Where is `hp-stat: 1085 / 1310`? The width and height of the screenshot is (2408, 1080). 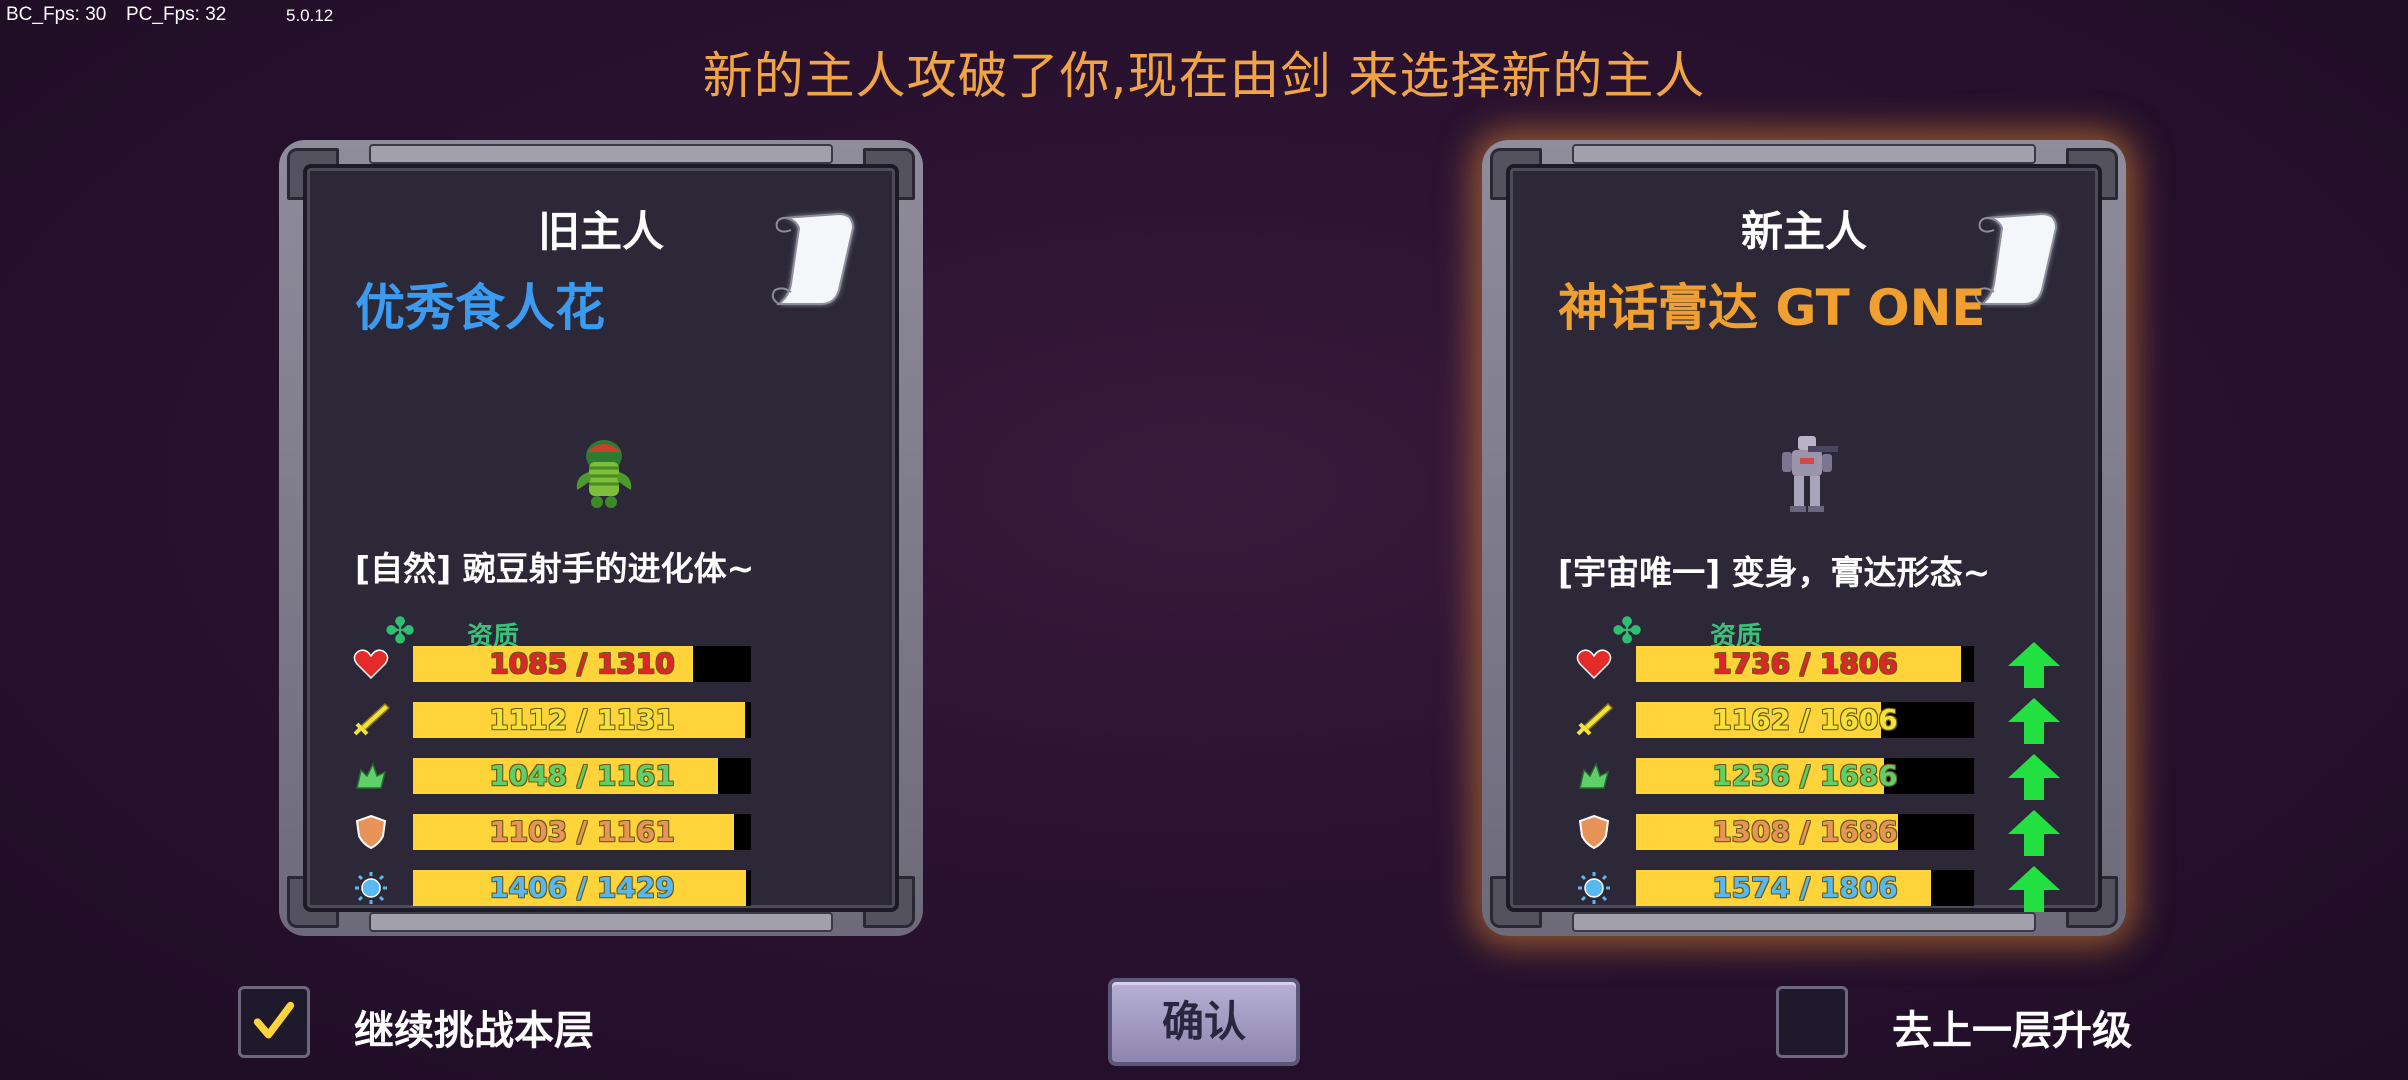 hp-stat: 1085 / 1310 is located at coordinates (561, 664).